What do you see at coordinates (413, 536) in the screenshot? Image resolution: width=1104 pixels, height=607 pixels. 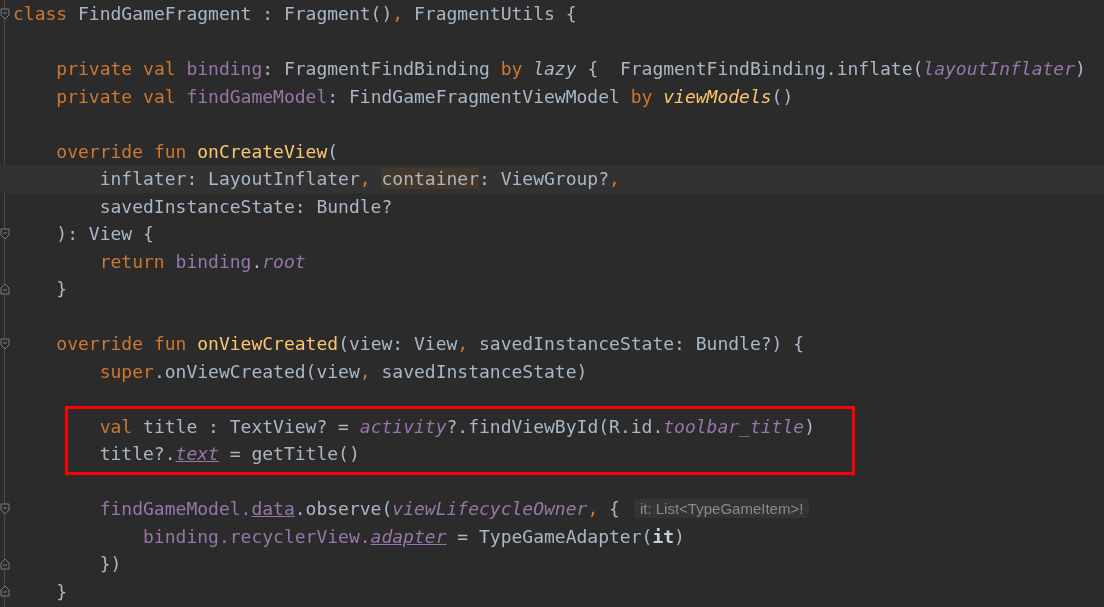 I see `code-line: binding.recyclerView.adapter = TypeGameAdapter(it)` at bounding box center [413, 536].